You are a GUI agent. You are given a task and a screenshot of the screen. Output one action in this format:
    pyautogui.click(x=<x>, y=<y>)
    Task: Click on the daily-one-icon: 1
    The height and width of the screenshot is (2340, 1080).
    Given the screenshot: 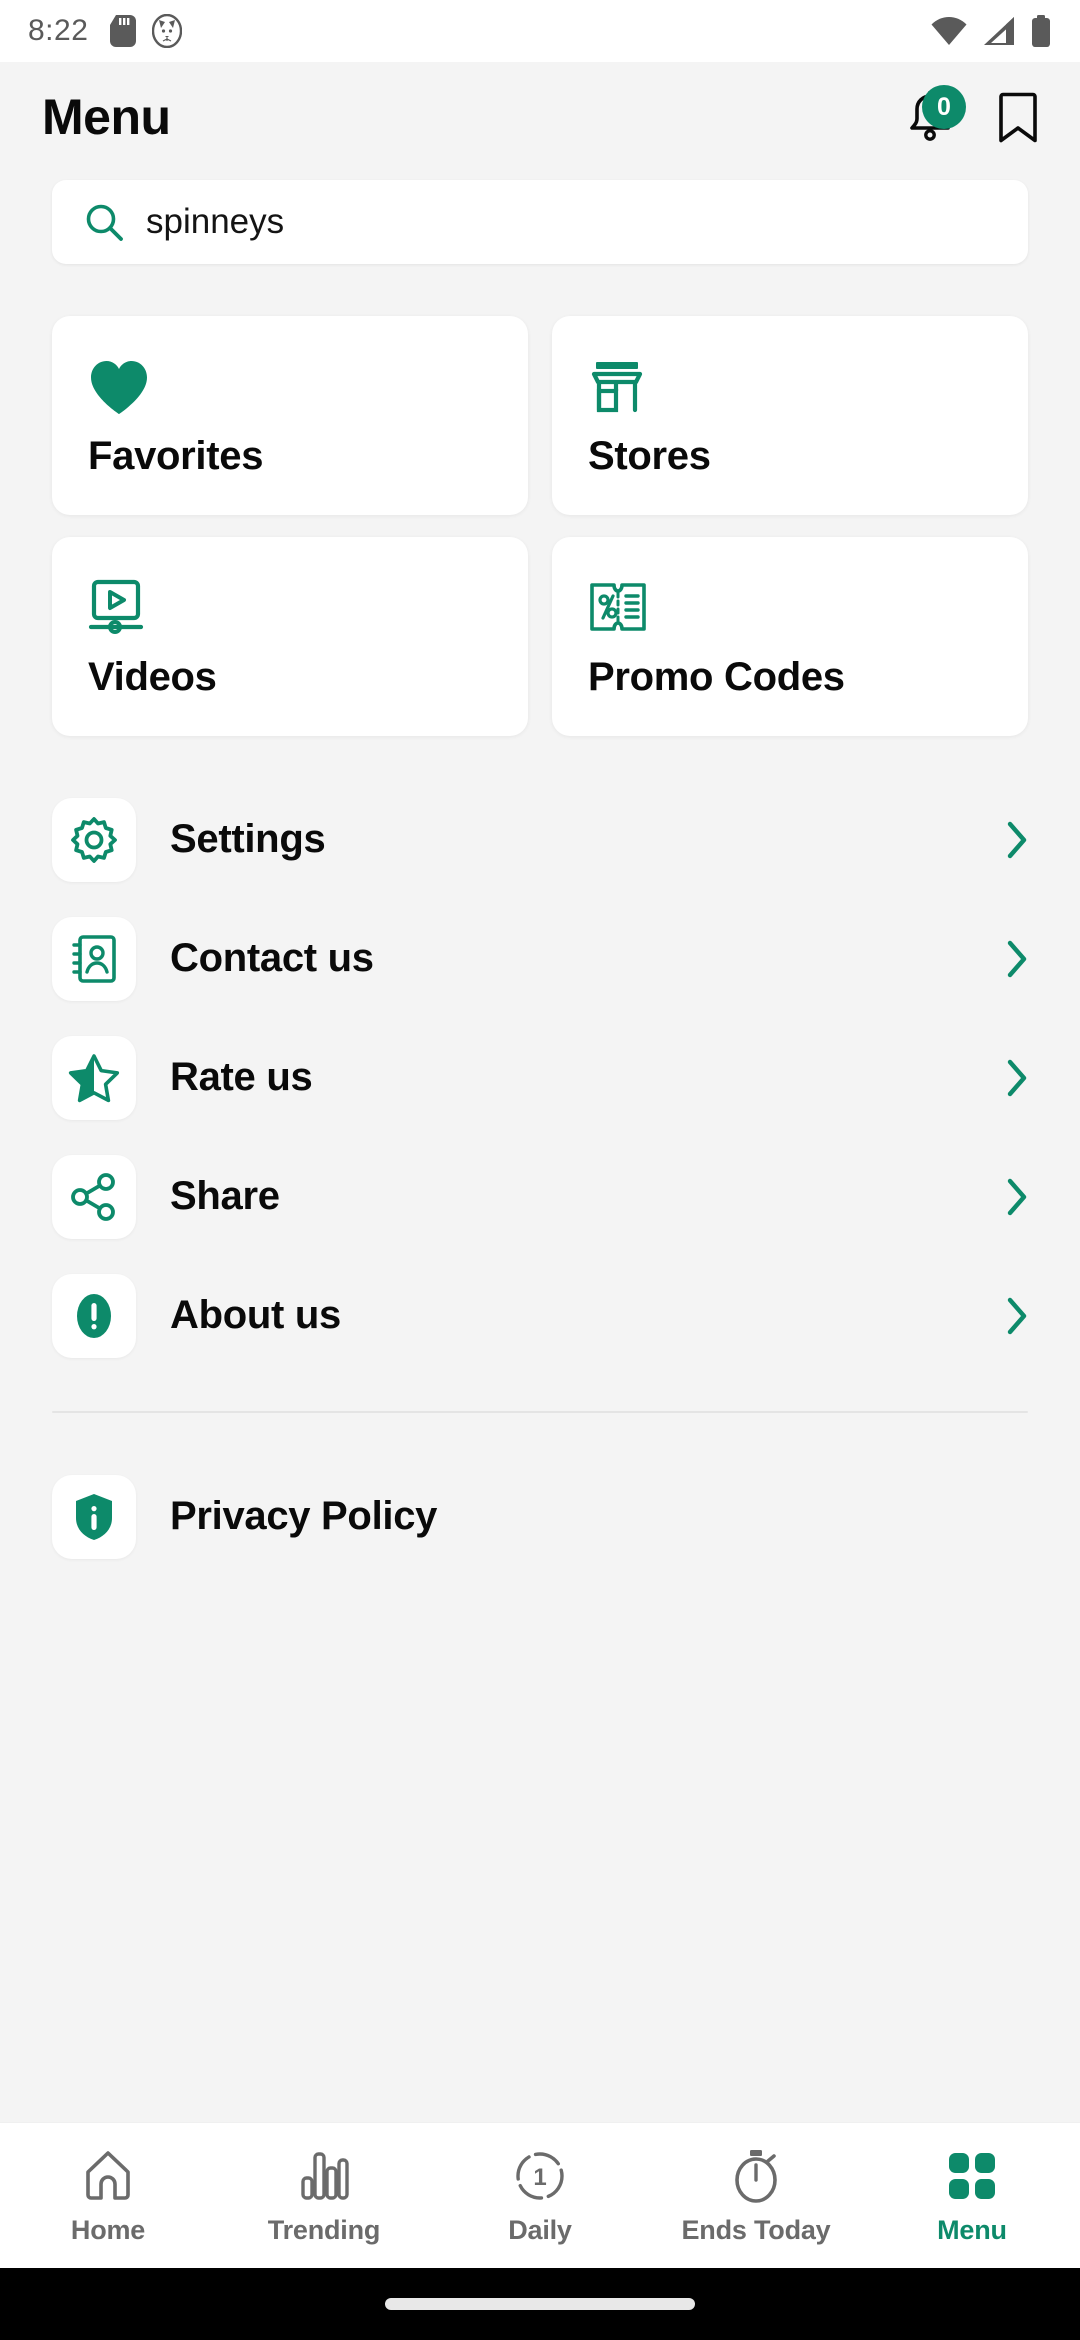 What is the action you would take?
    pyautogui.click(x=540, y=2176)
    